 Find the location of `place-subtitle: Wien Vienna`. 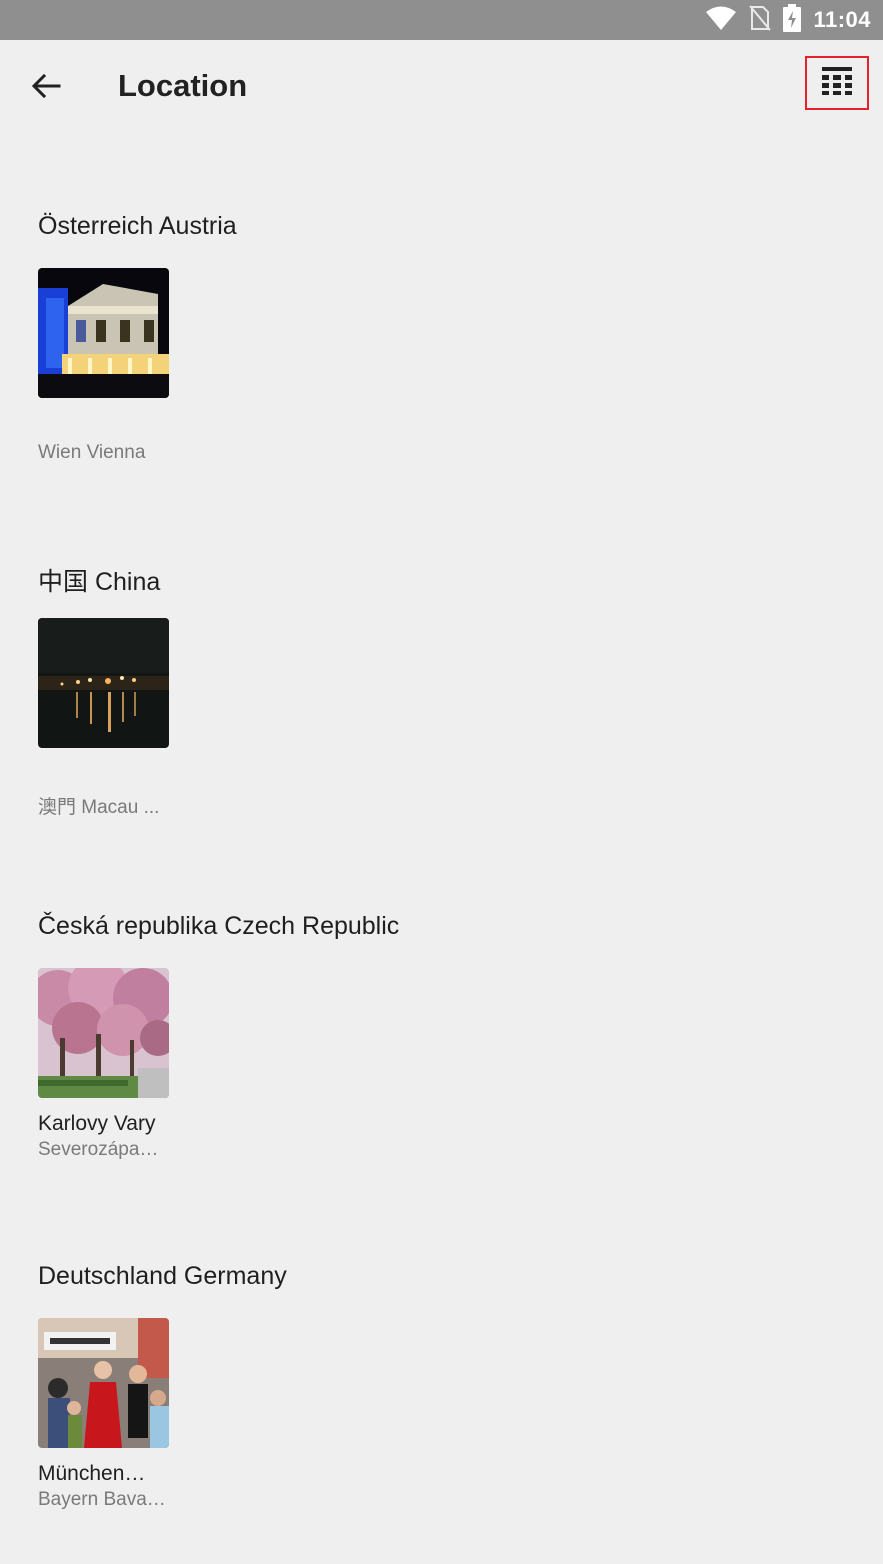

place-subtitle: Wien Vienna is located at coordinates (92, 452).